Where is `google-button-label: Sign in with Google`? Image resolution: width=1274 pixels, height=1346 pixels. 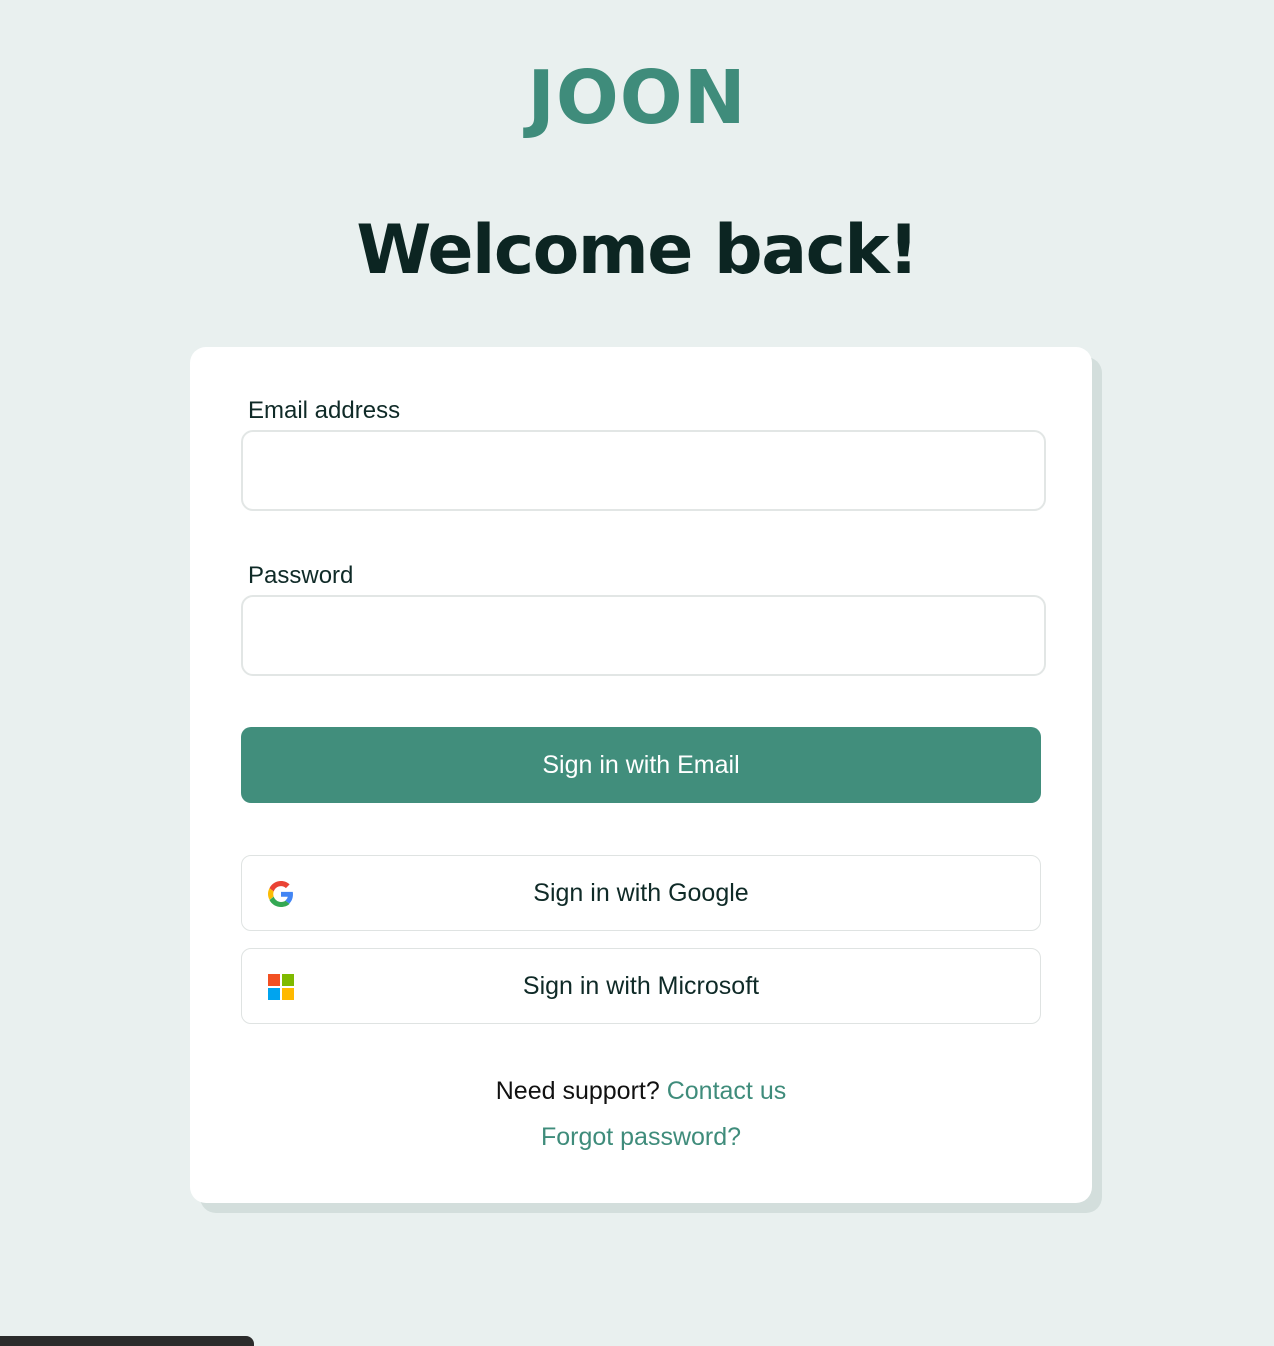 google-button-label: Sign in with Google is located at coordinates (641, 893).